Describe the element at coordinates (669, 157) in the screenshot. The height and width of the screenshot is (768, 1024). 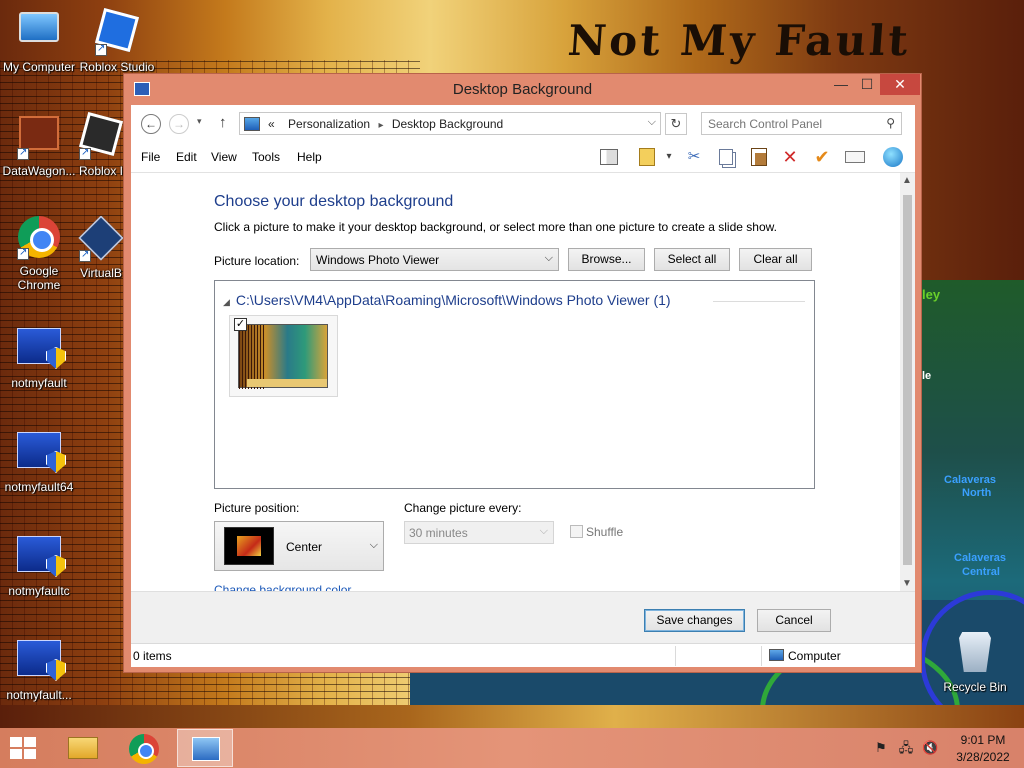
I see `chevron-down-icon: ▾` at that location.